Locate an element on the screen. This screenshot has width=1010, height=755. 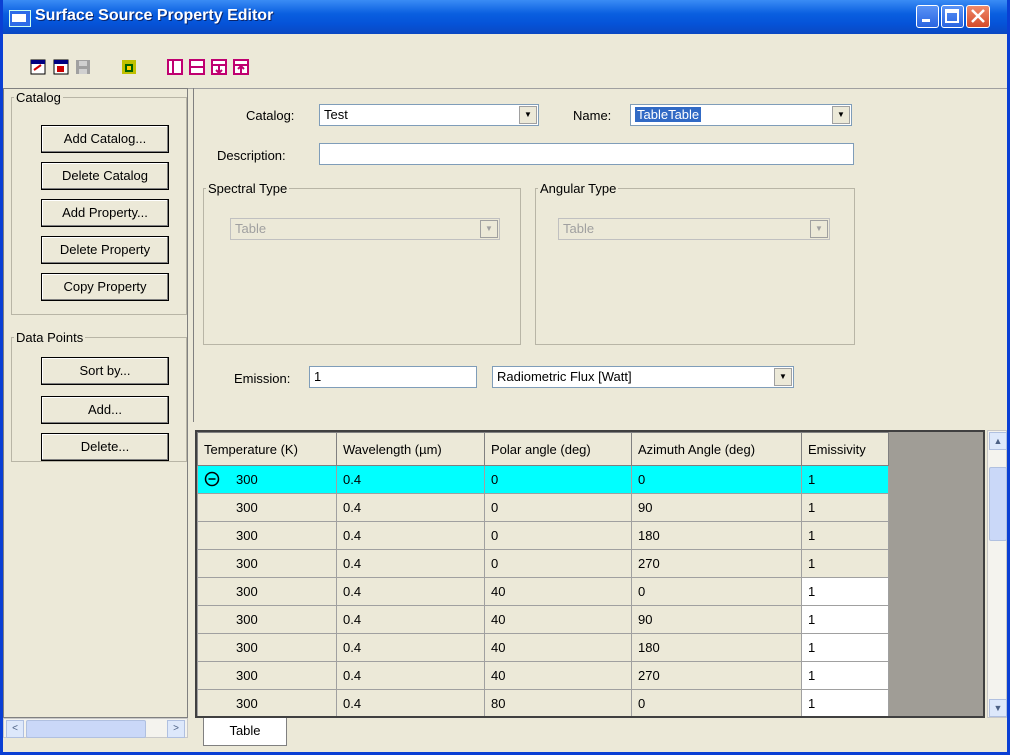
save-all-icon is located at coordinates (61, 67).